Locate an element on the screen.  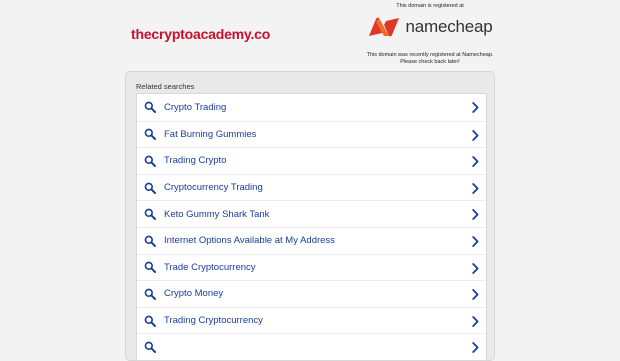
list-item-label: Trade Cryptocurrency is located at coordinates (210, 267).